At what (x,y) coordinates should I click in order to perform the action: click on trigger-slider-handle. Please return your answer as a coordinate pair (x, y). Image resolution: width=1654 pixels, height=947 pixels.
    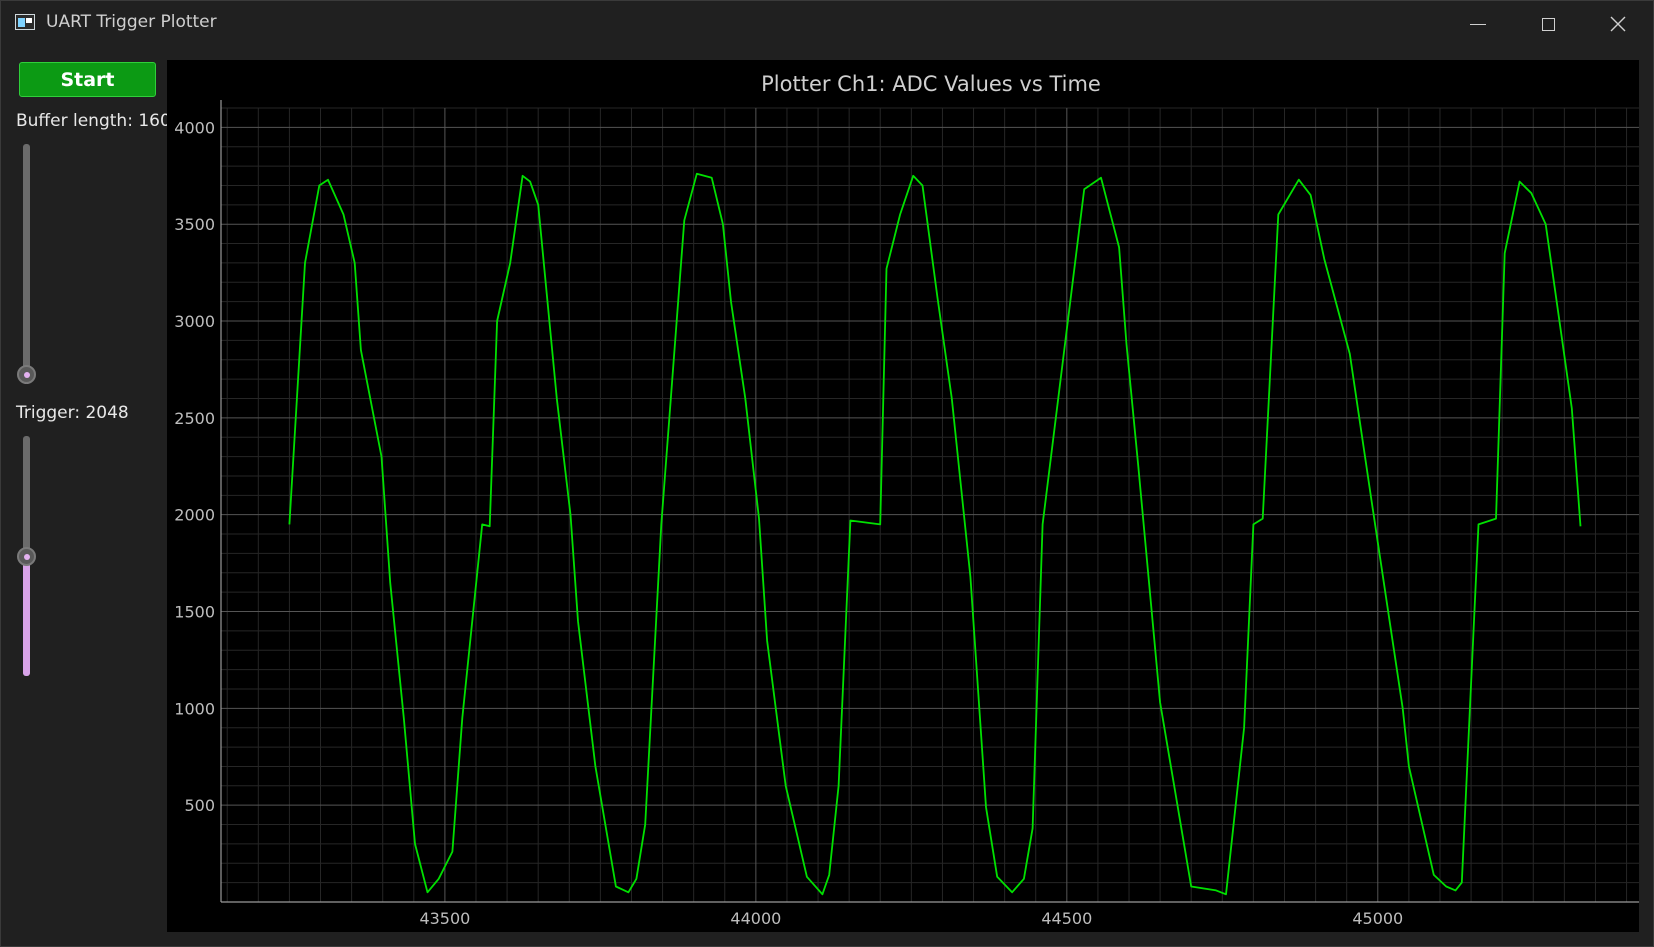
    Looking at the image, I should click on (26, 556).